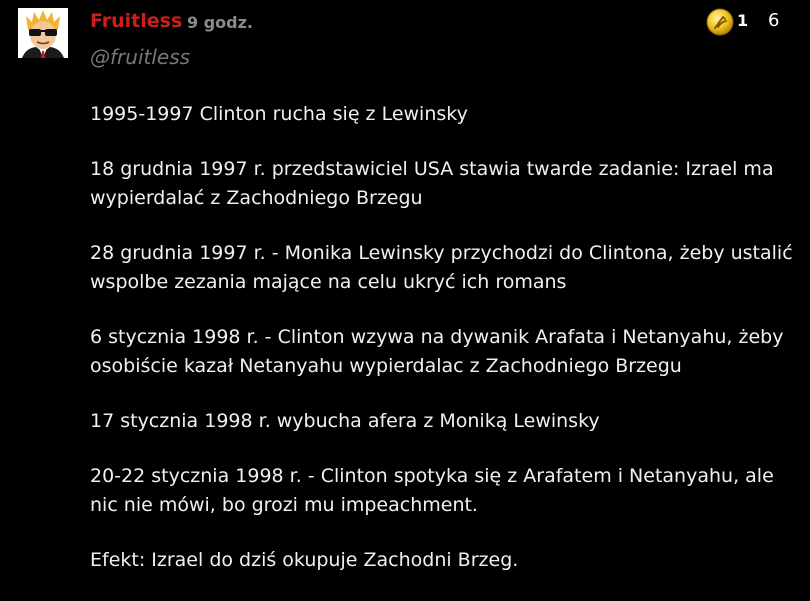  I want to click on username-link: Fruitless, so click(136, 21).